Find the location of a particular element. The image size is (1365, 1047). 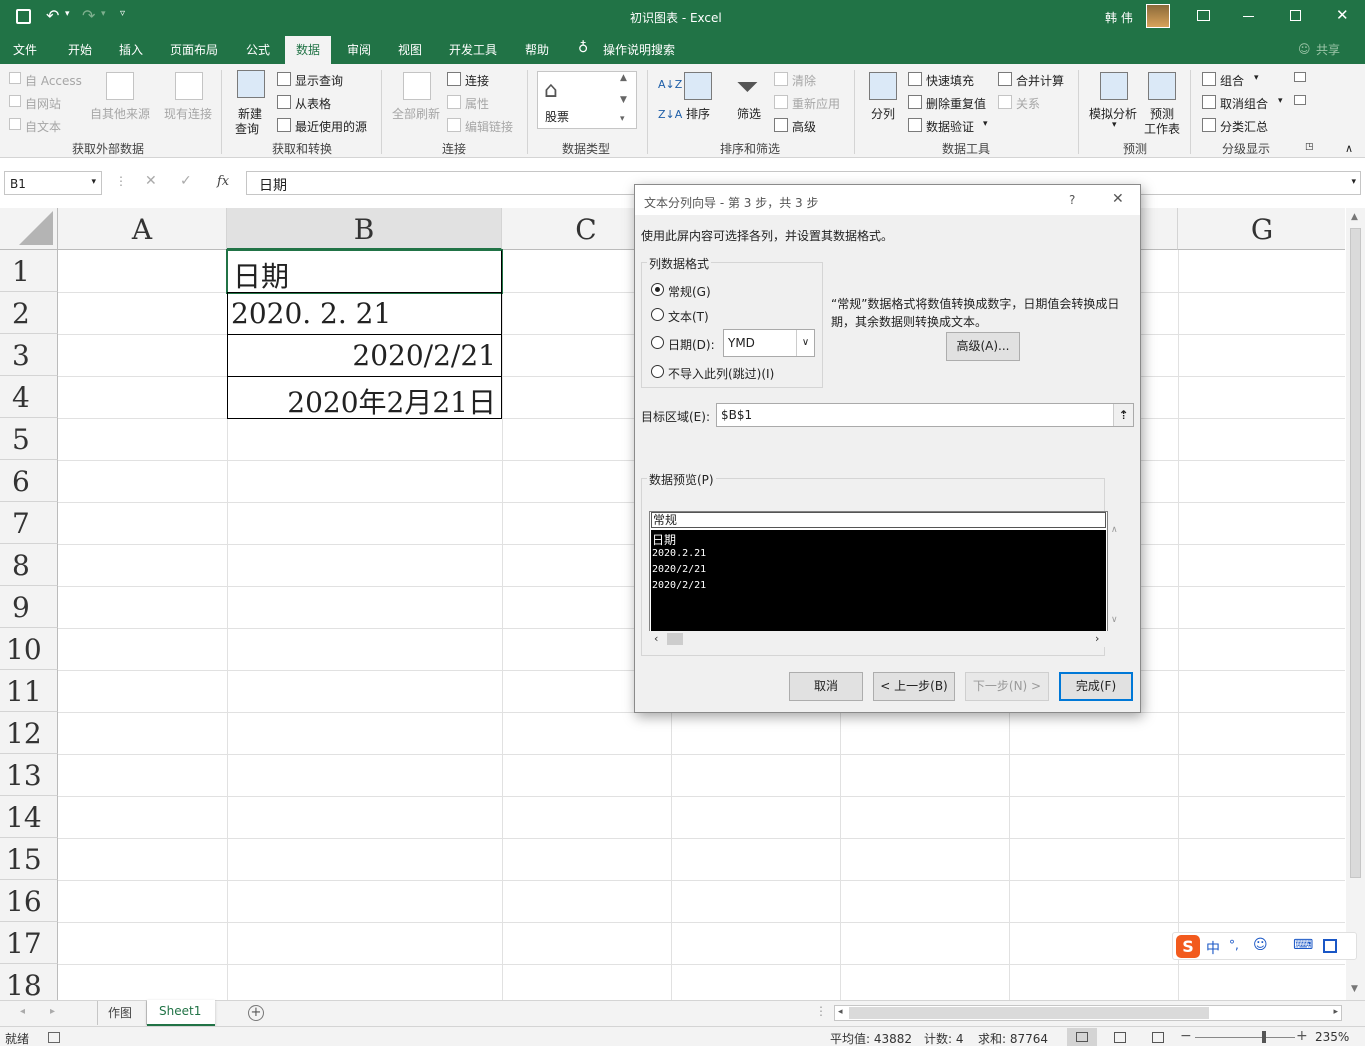

subtotal-button: 分类汇总 is located at coordinates (1244, 126).